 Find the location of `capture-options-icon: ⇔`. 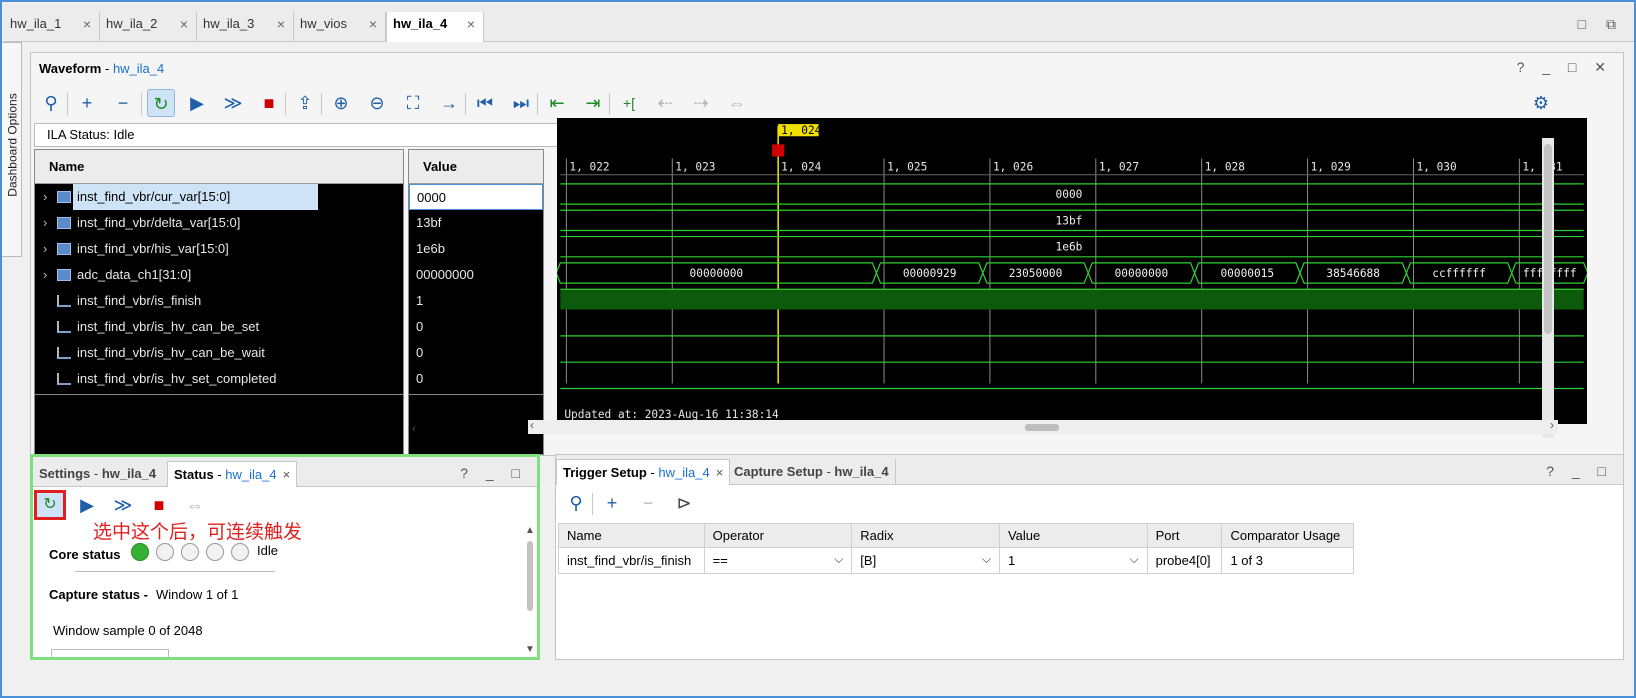

capture-options-icon: ⇔ is located at coordinates (195, 505).